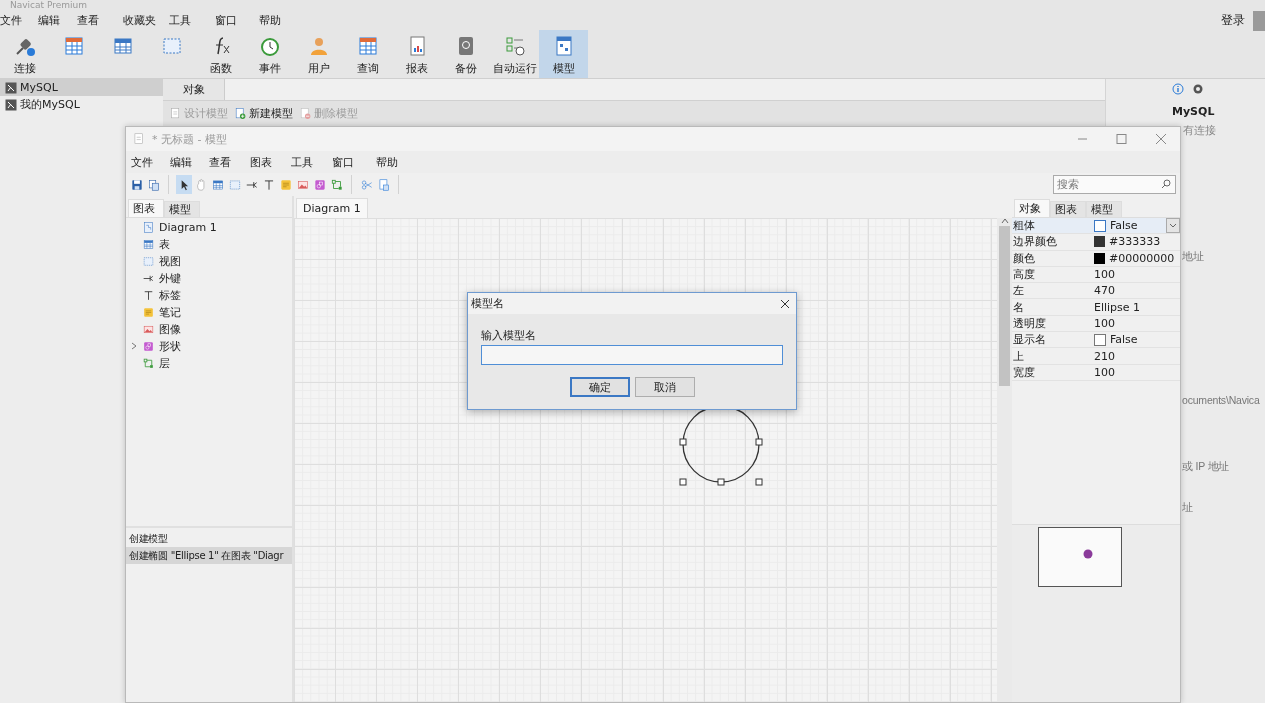  What do you see at coordinates (81, 104) in the screenshot?
I see `connection-item: 我的MySQL` at bounding box center [81, 104].